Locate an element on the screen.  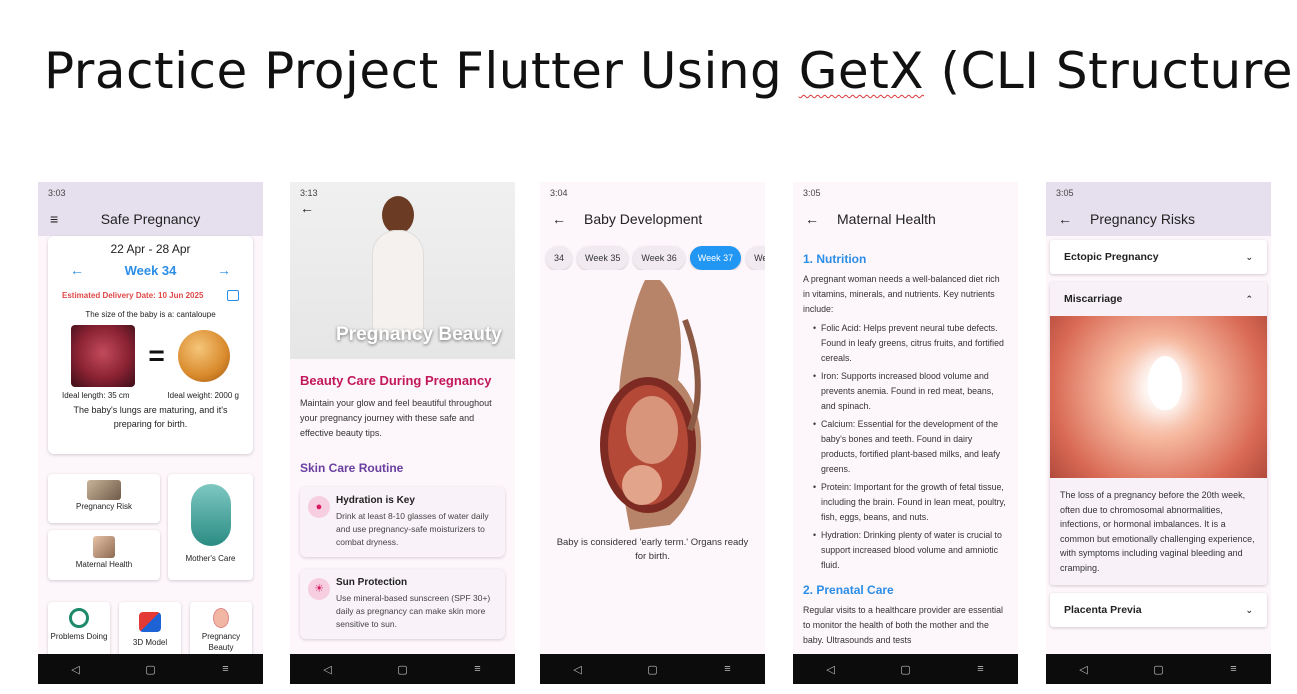
delivery-date: Estimated Delivery Date: 10 Jun 2025 is located at coordinates (133, 295).